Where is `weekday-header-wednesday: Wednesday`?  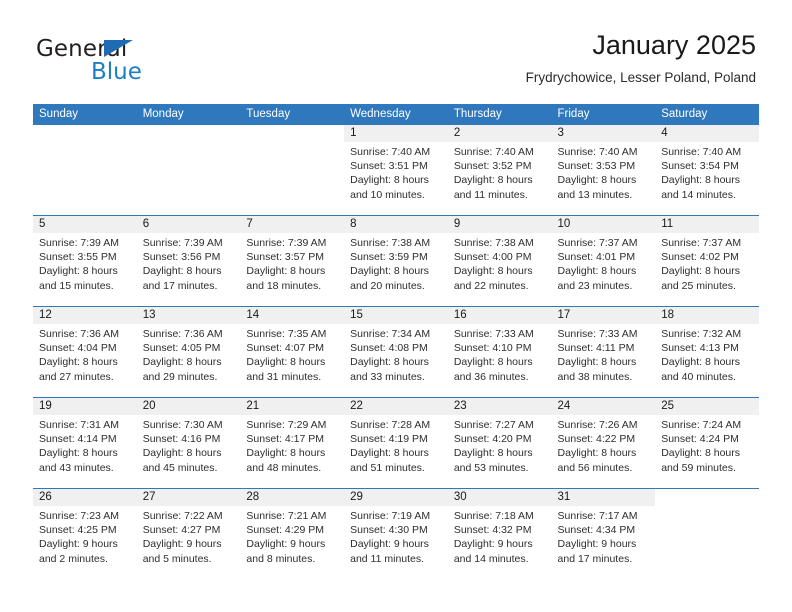 weekday-header-wednesday: Wednesday is located at coordinates (396, 114).